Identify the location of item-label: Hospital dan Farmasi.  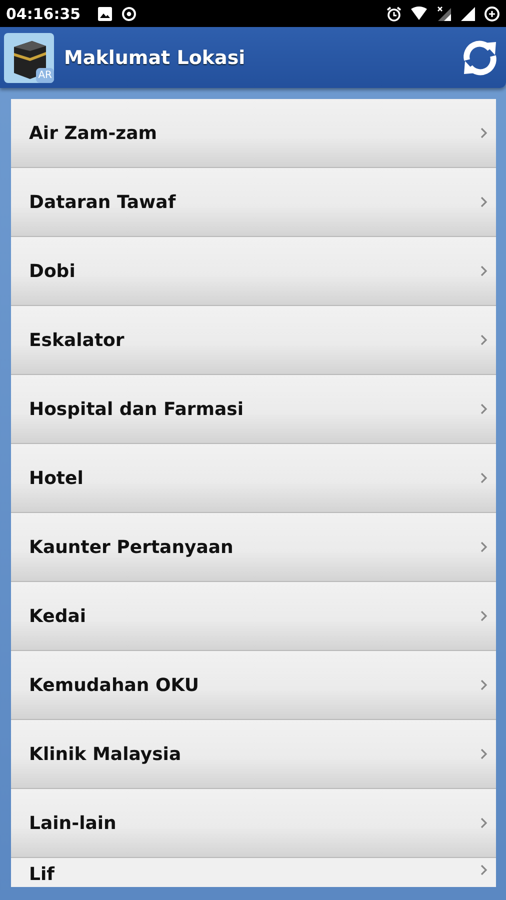
(137, 409).